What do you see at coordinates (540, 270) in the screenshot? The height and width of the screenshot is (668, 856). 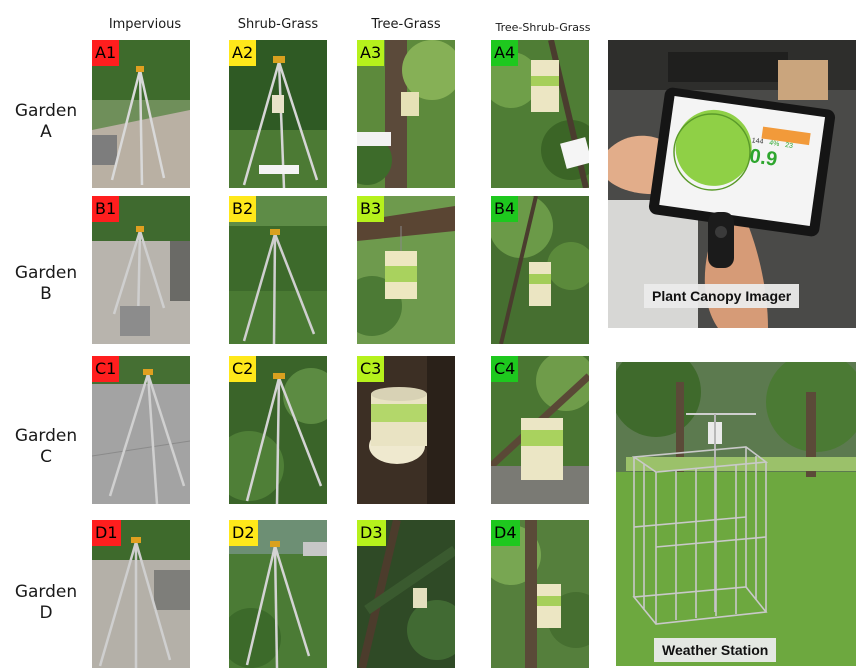 I see `photo-b4: B4` at bounding box center [540, 270].